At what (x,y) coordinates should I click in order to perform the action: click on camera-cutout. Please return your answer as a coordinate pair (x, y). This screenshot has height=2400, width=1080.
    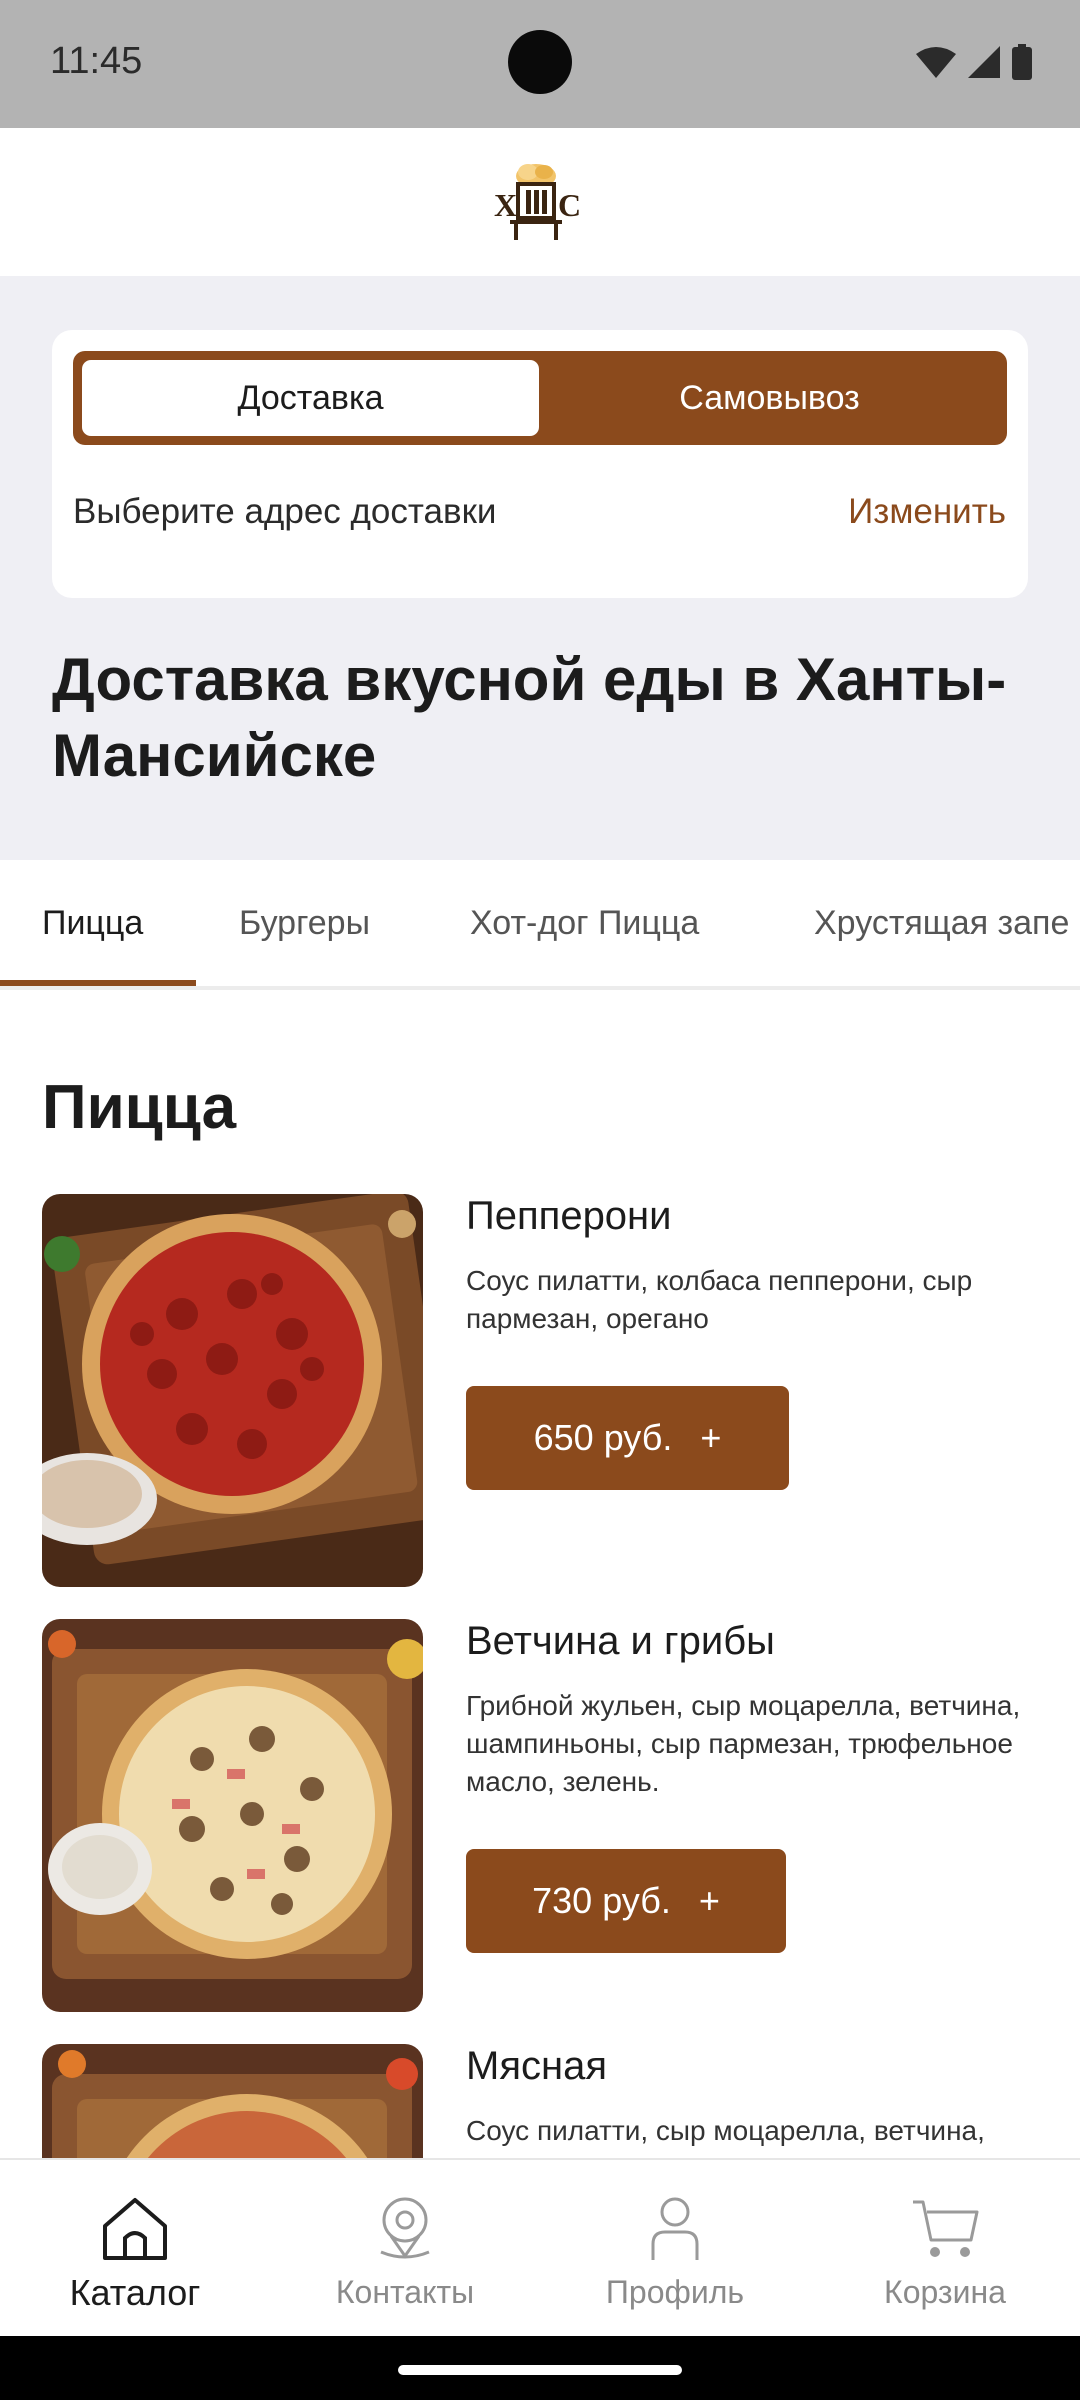
    Looking at the image, I should click on (540, 62).